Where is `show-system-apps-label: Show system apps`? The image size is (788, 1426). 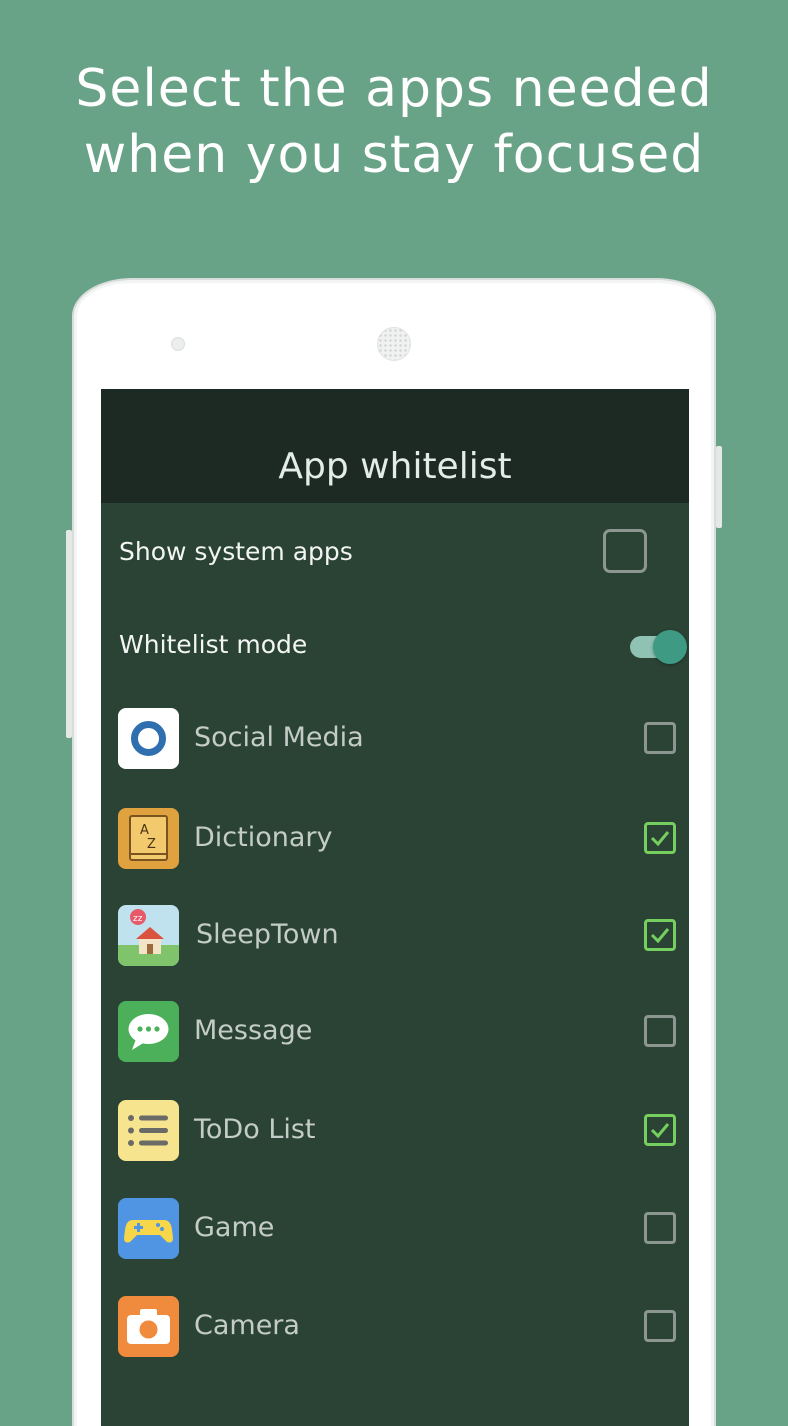 show-system-apps-label: Show system apps is located at coordinates (236, 551).